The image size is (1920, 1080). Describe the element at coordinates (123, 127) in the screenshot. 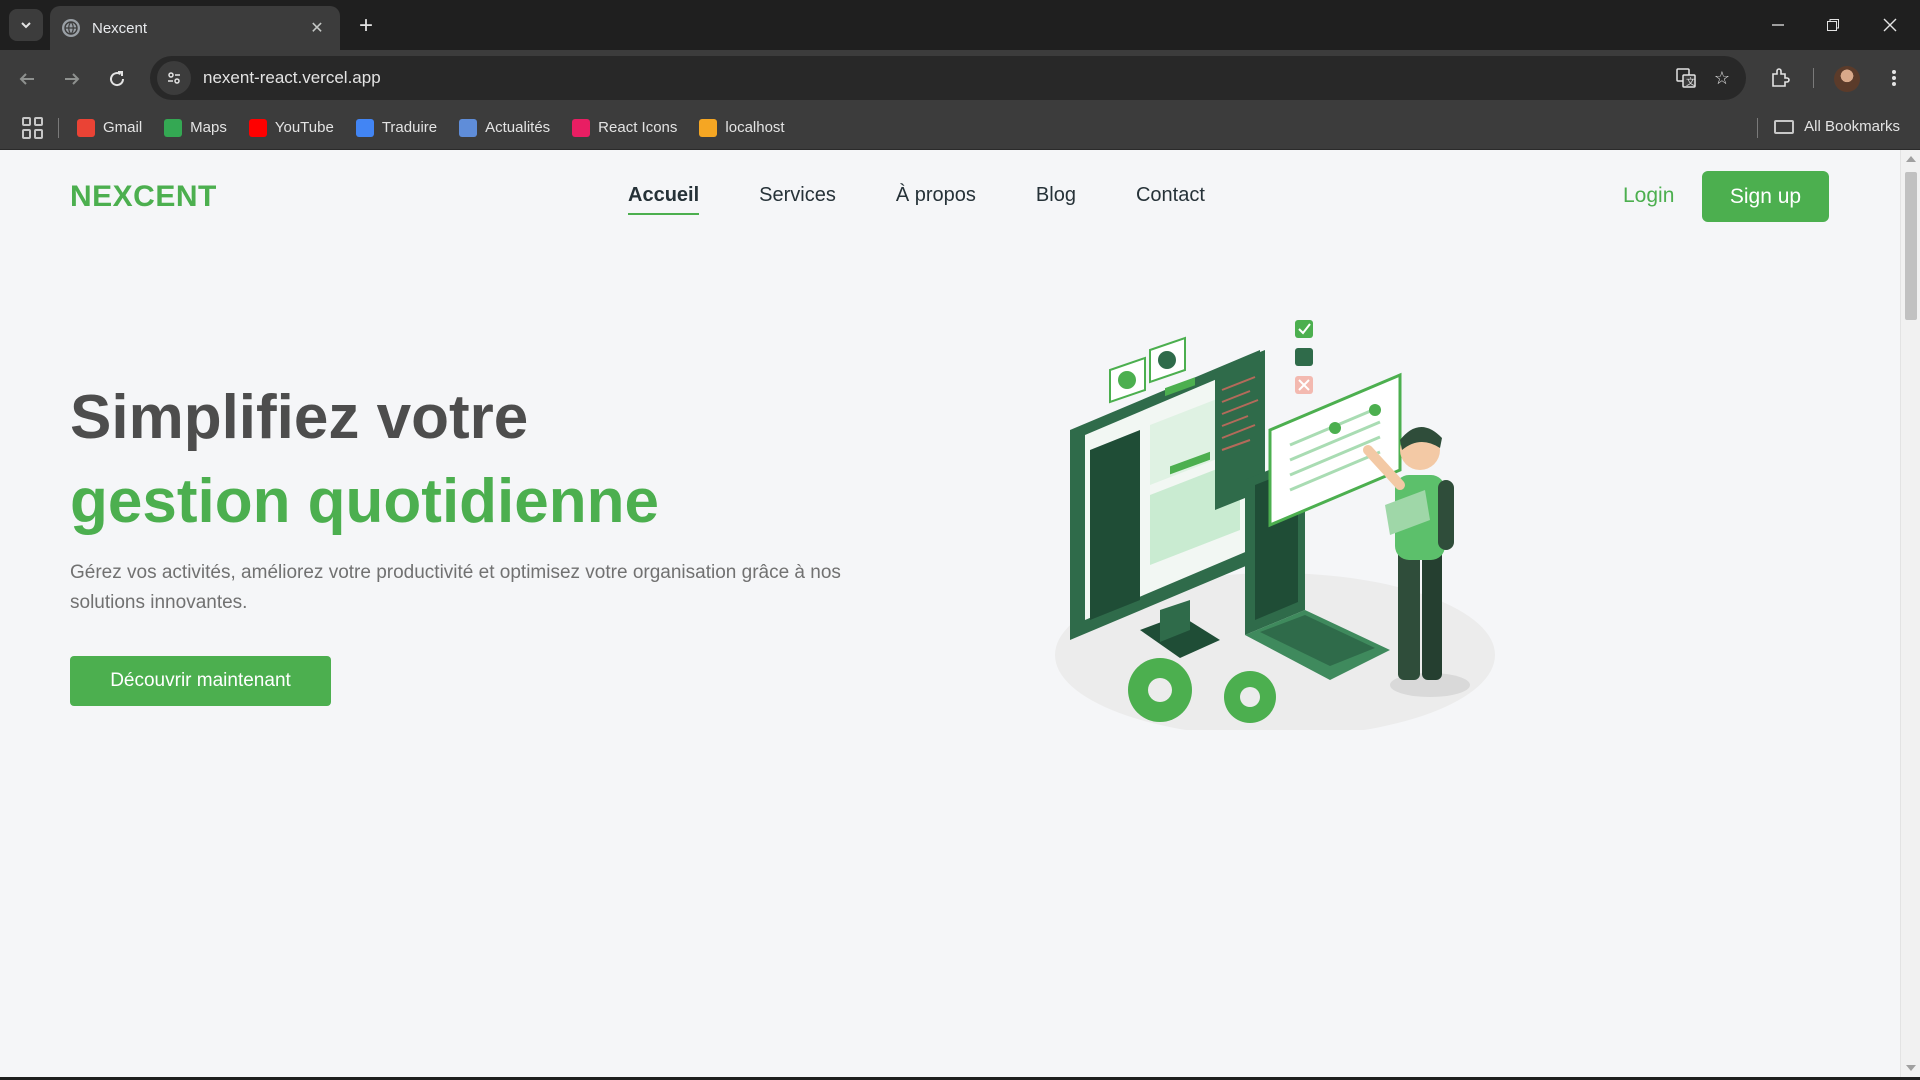

I see `bookmark-label: Gmail` at that location.